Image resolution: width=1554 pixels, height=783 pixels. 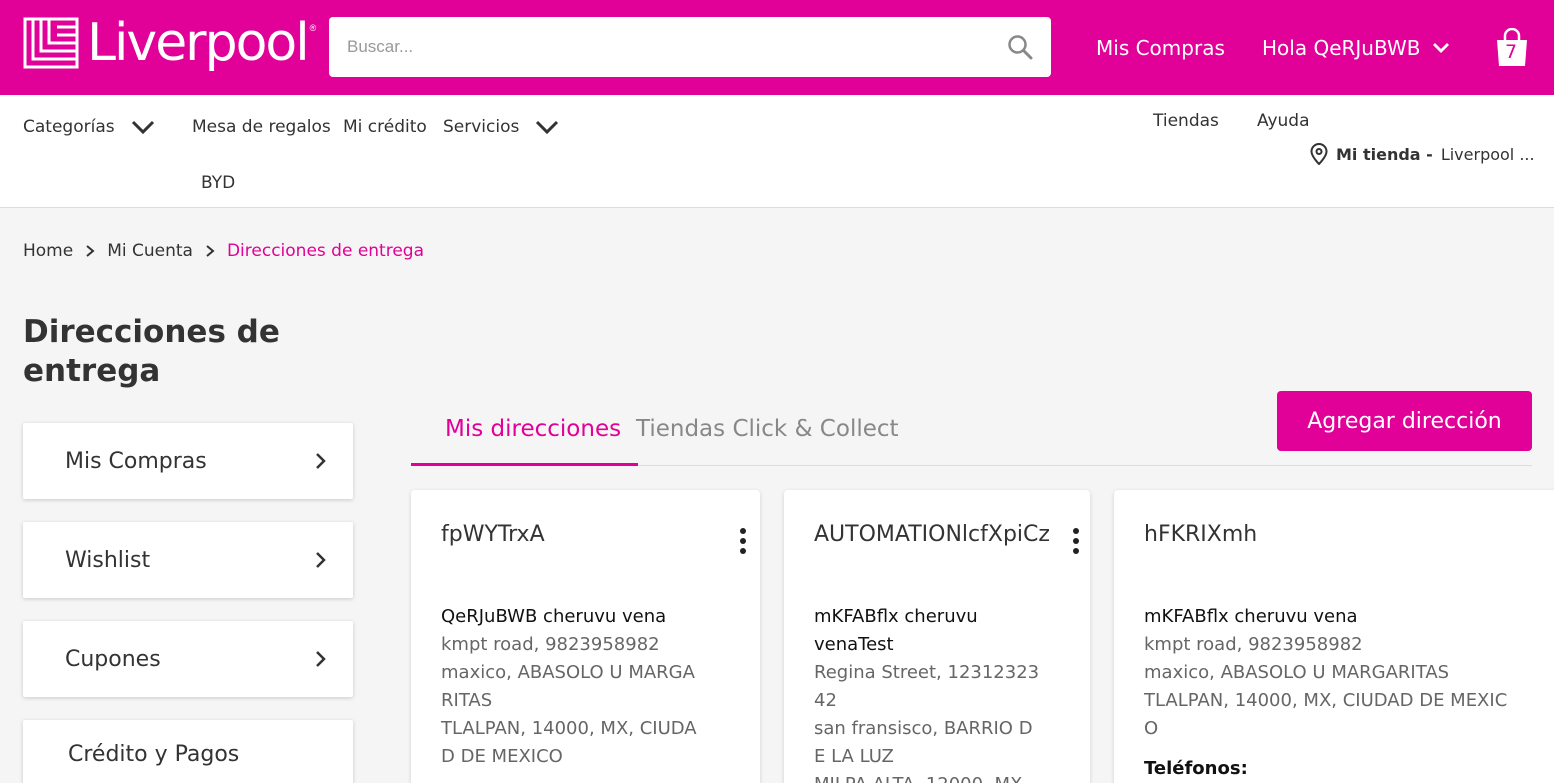 What do you see at coordinates (1326, 700) in the screenshot?
I see `address-line: TLALPAN, 14000, MX, CIUDAD DE MEXIC` at bounding box center [1326, 700].